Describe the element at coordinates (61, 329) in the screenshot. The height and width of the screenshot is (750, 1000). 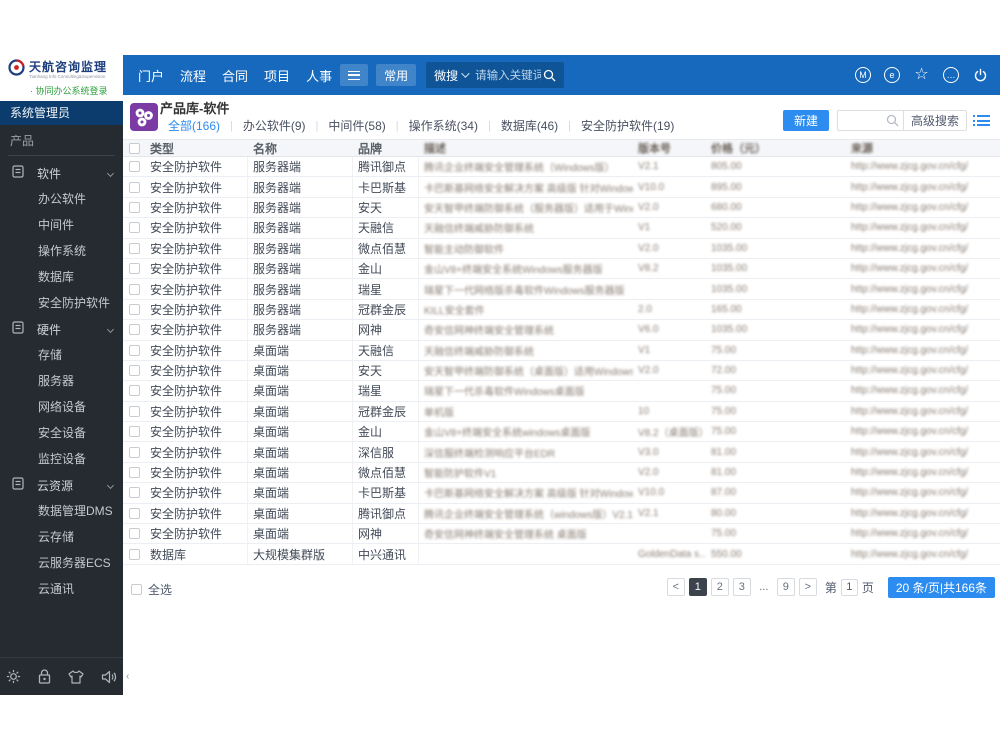
I see `sidebar-group-硬件: 硬件` at that location.